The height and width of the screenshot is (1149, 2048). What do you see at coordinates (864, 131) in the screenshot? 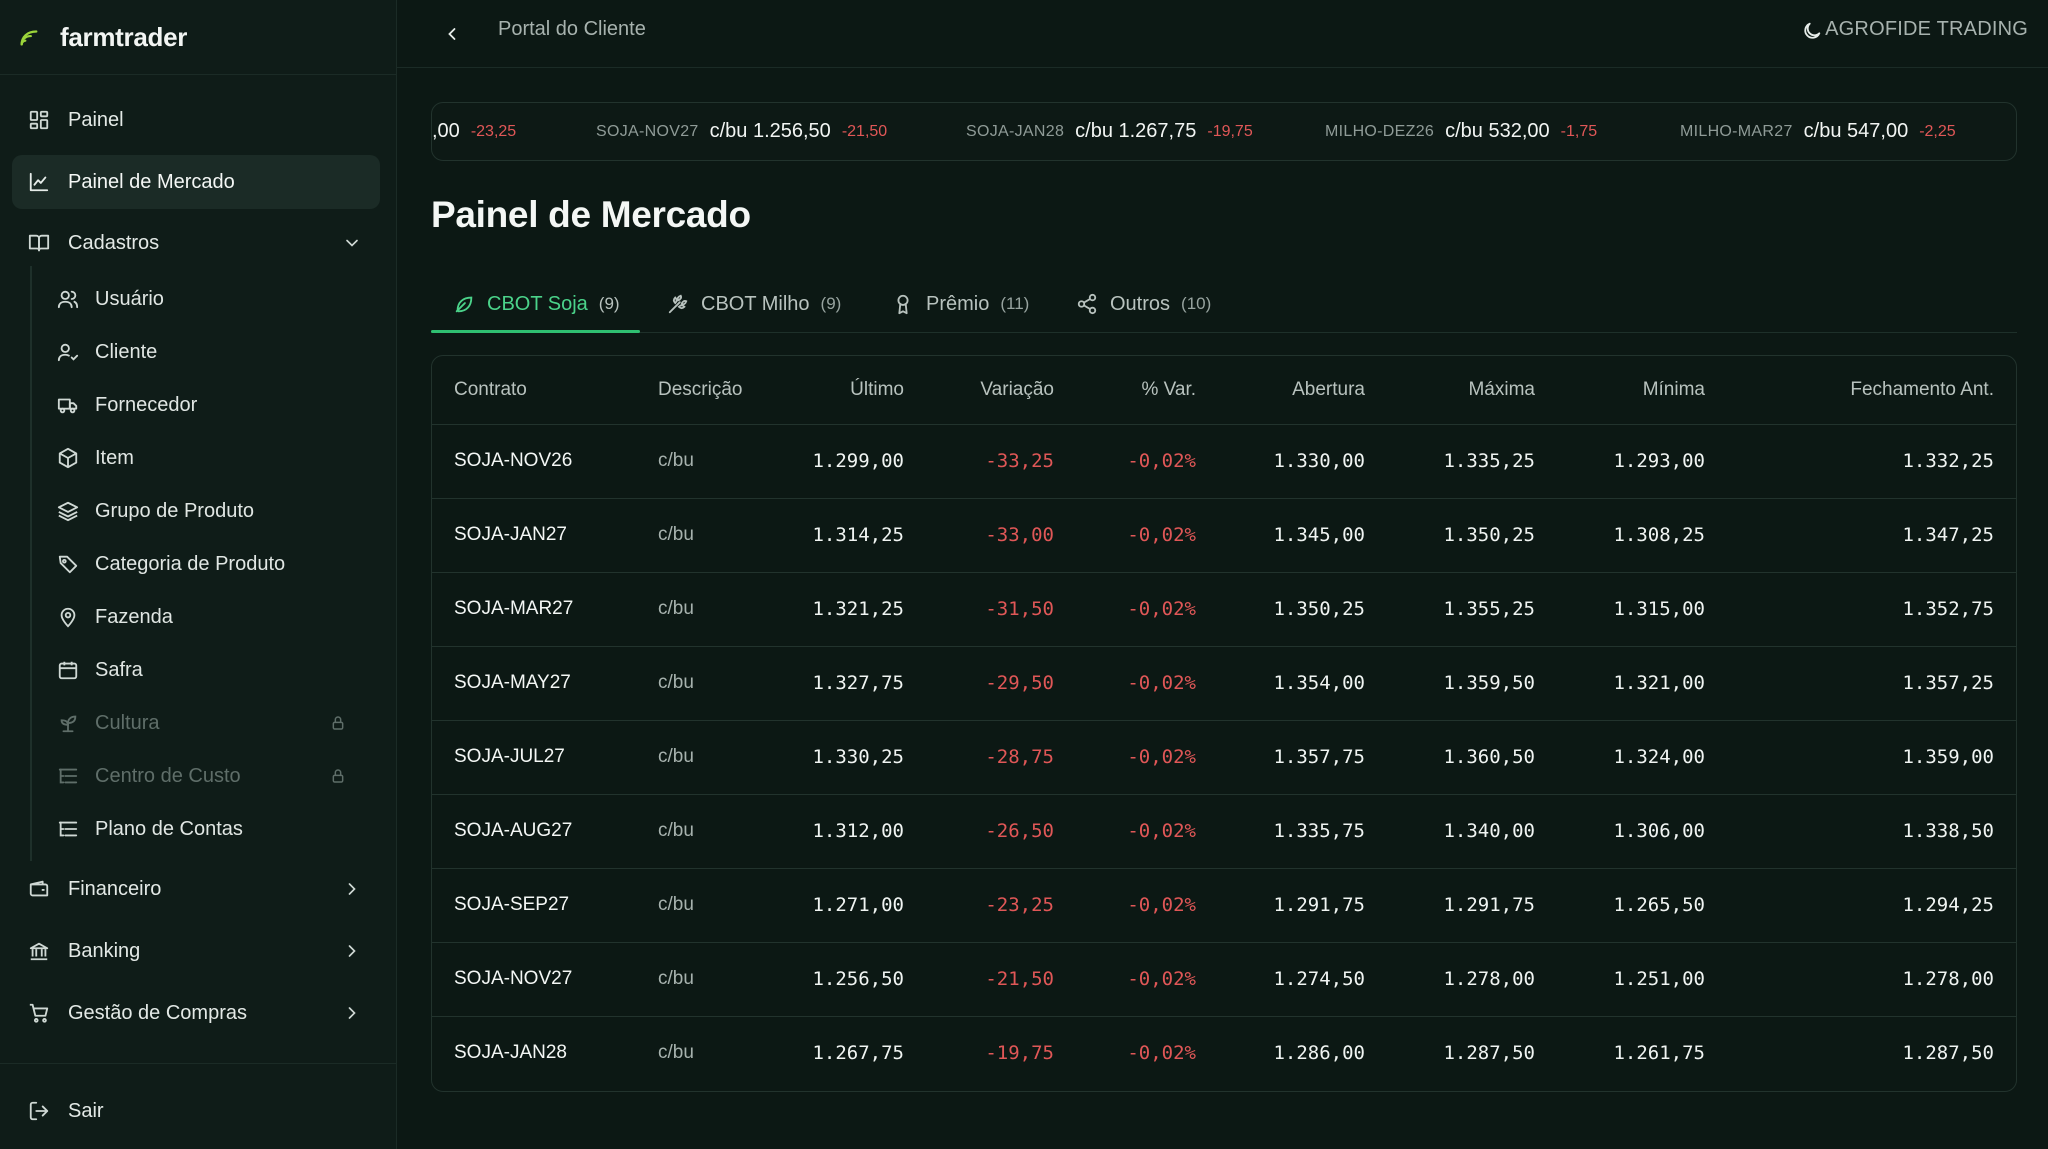
I see `ticker-change: -21,50` at bounding box center [864, 131].